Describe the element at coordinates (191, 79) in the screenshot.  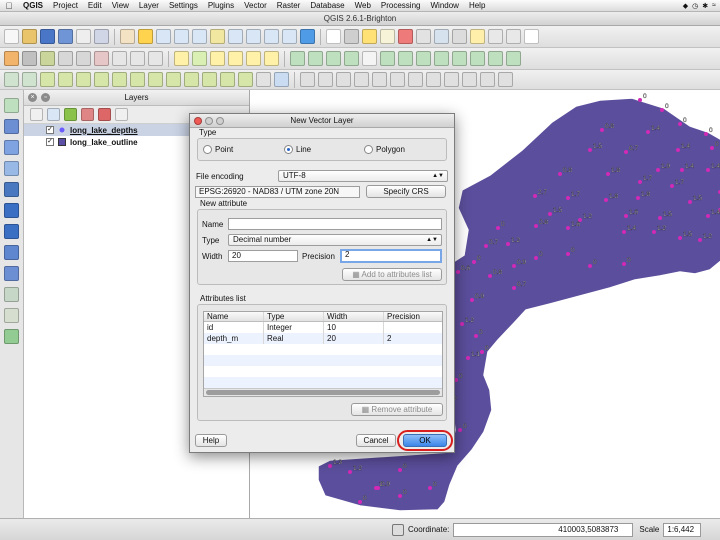
I see `split-features-icon` at that location.